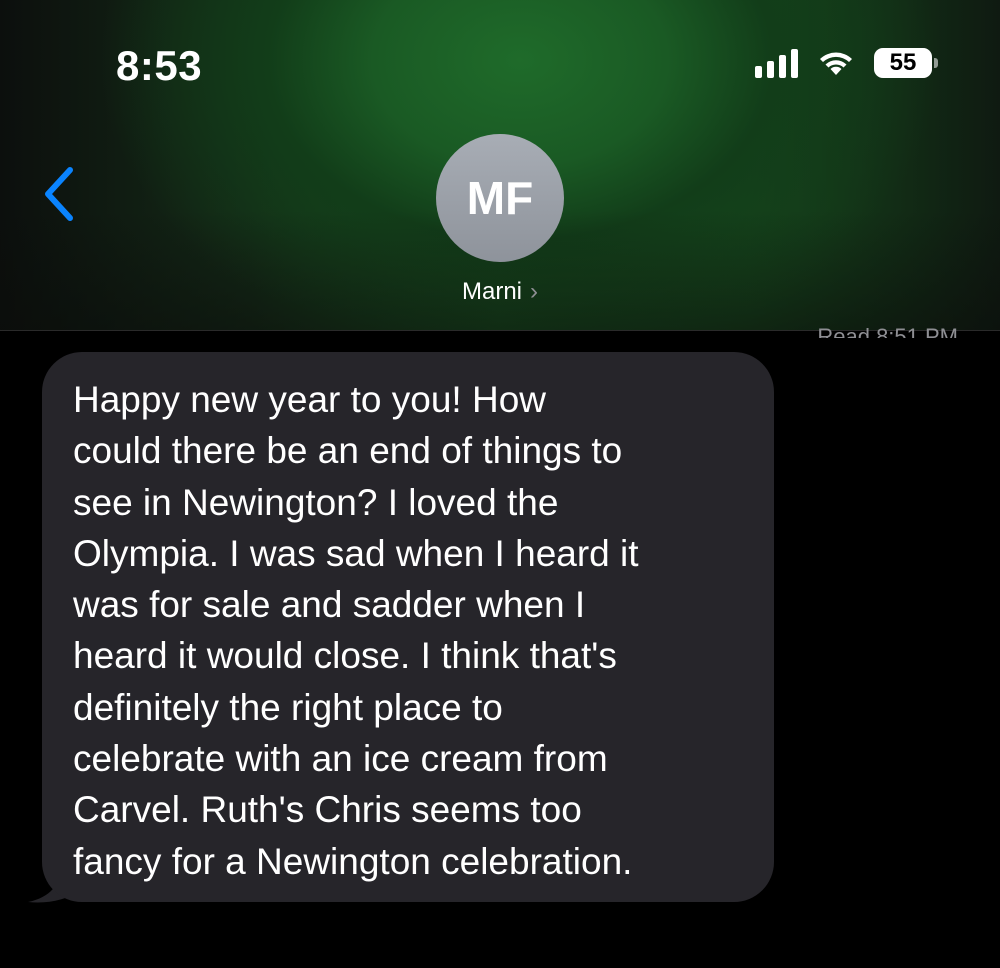 The width and height of the screenshot is (1000, 968). I want to click on contact-name-button: Marni ›, so click(500, 292).